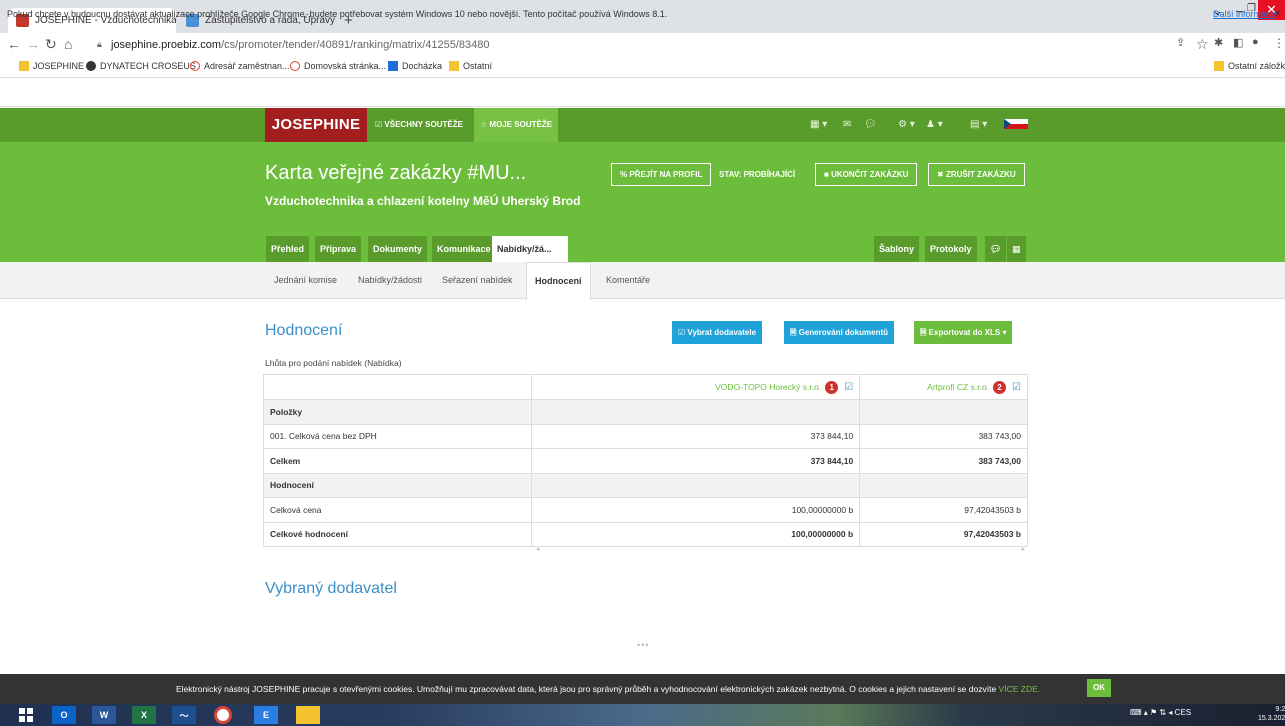 The height and width of the screenshot is (726, 1285). What do you see at coordinates (839, 332) in the screenshot?
I see `generate-documents-button: 🗎︎ Generování dokumentů` at bounding box center [839, 332].